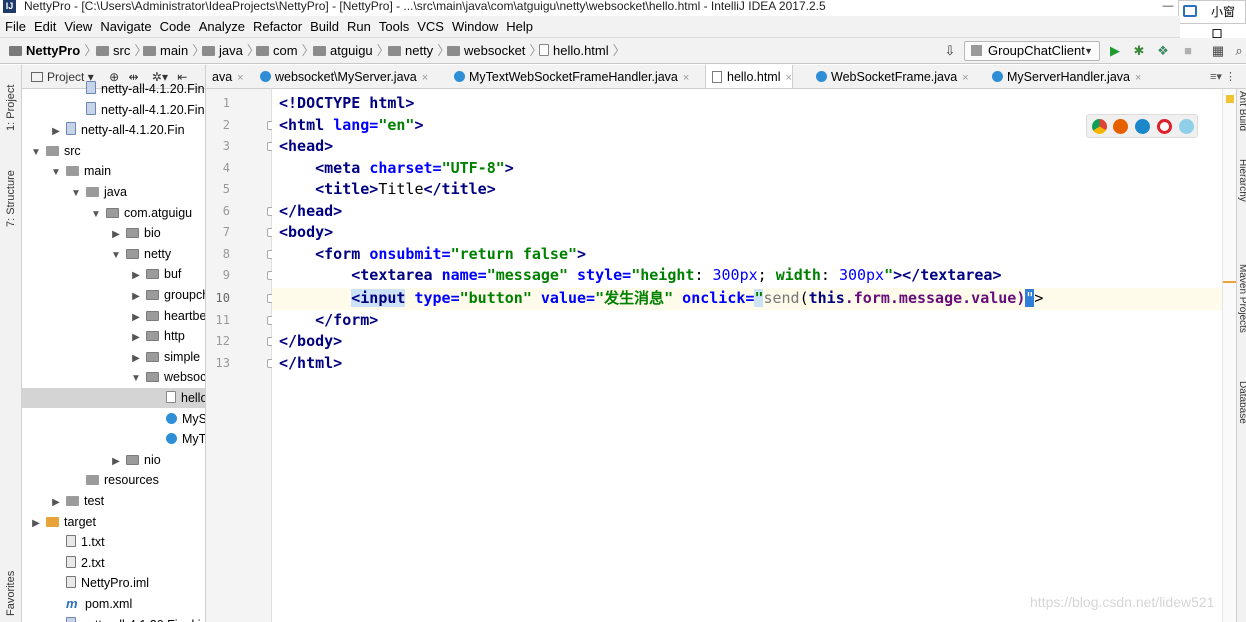 This screenshot has height=622, width=1246. Describe the element at coordinates (1168, 6) in the screenshot. I see `minimize-button: —` at that location.